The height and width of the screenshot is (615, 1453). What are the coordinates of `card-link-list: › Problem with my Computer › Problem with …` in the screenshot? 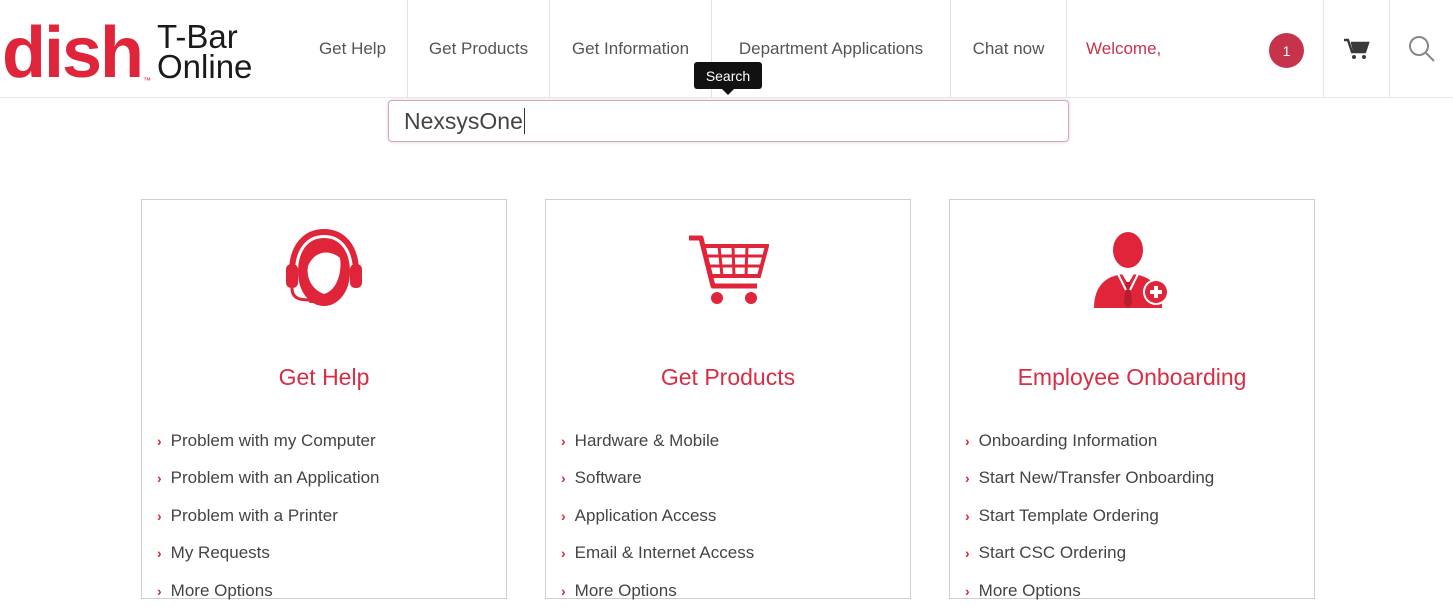 It's located at (268, 516).